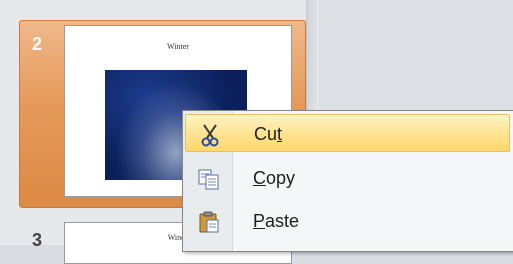 This screenshot has width=513, height=264. Describe the element at coordinates (347, 221) in the screenshot. I see `menu-item-paste: Paste` at that location.